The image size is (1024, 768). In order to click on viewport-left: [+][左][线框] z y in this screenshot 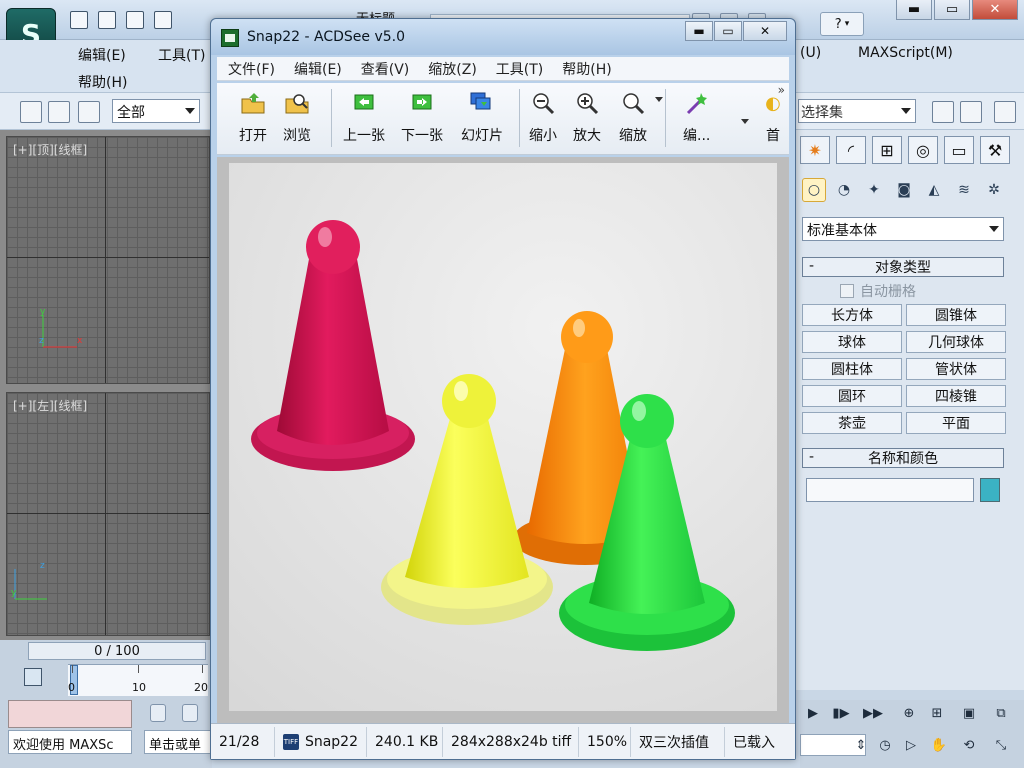, I will do `click(108, 514)`.